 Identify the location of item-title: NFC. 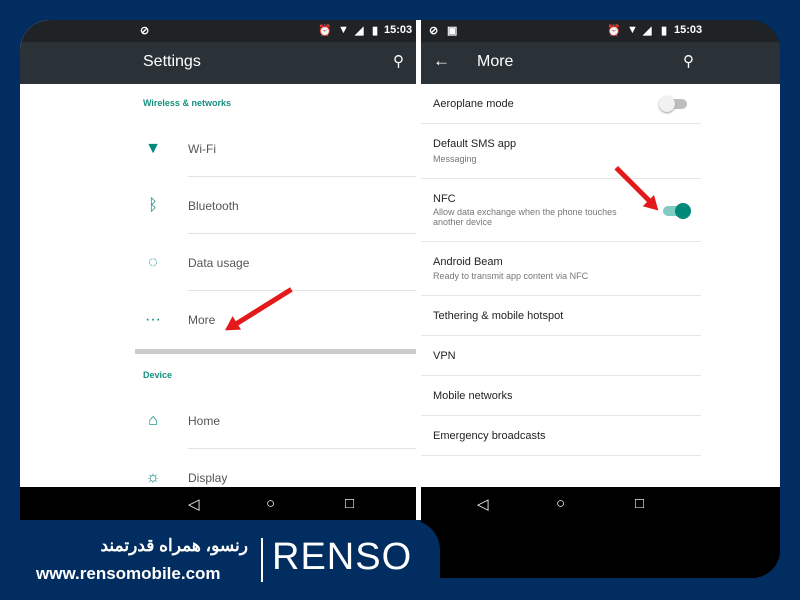
(444, 199).